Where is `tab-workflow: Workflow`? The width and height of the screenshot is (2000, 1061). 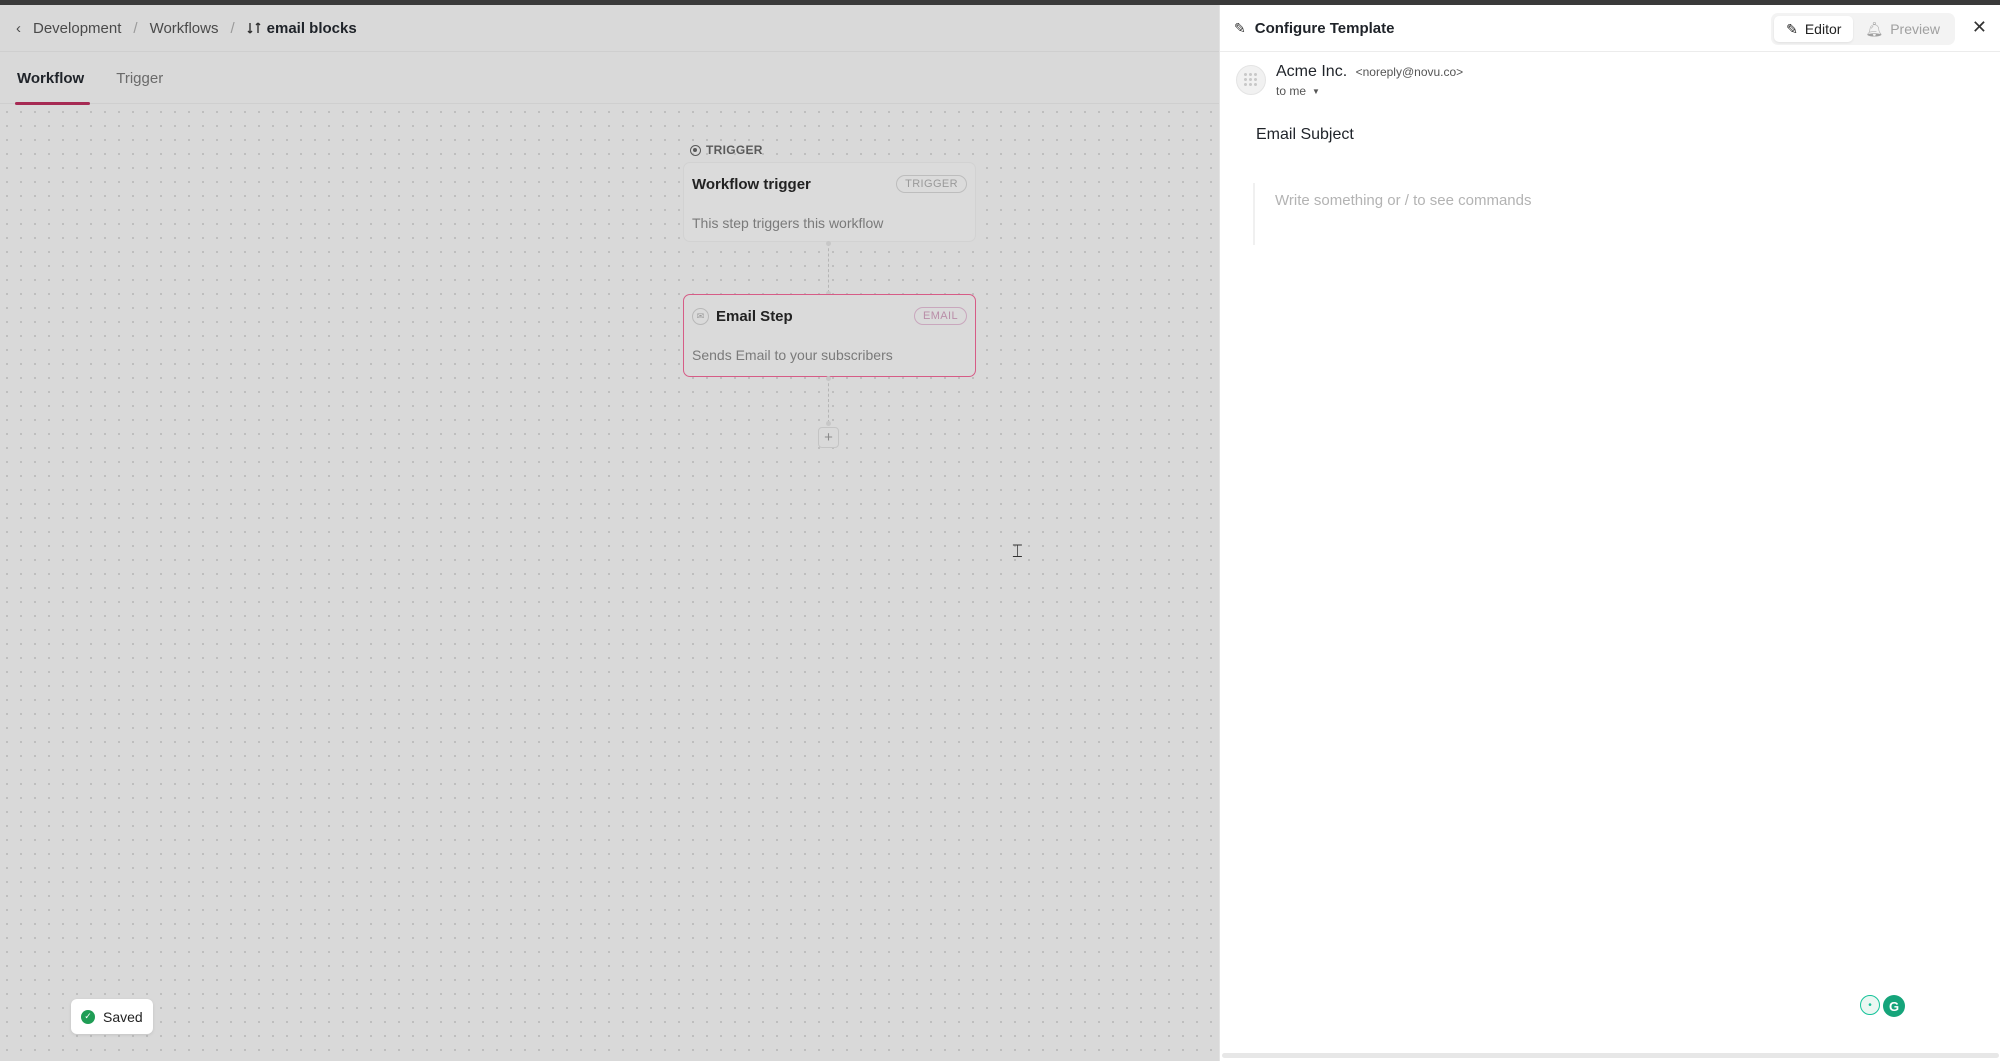 tab-workflow: Workflow is located at coordinates (52, 78).